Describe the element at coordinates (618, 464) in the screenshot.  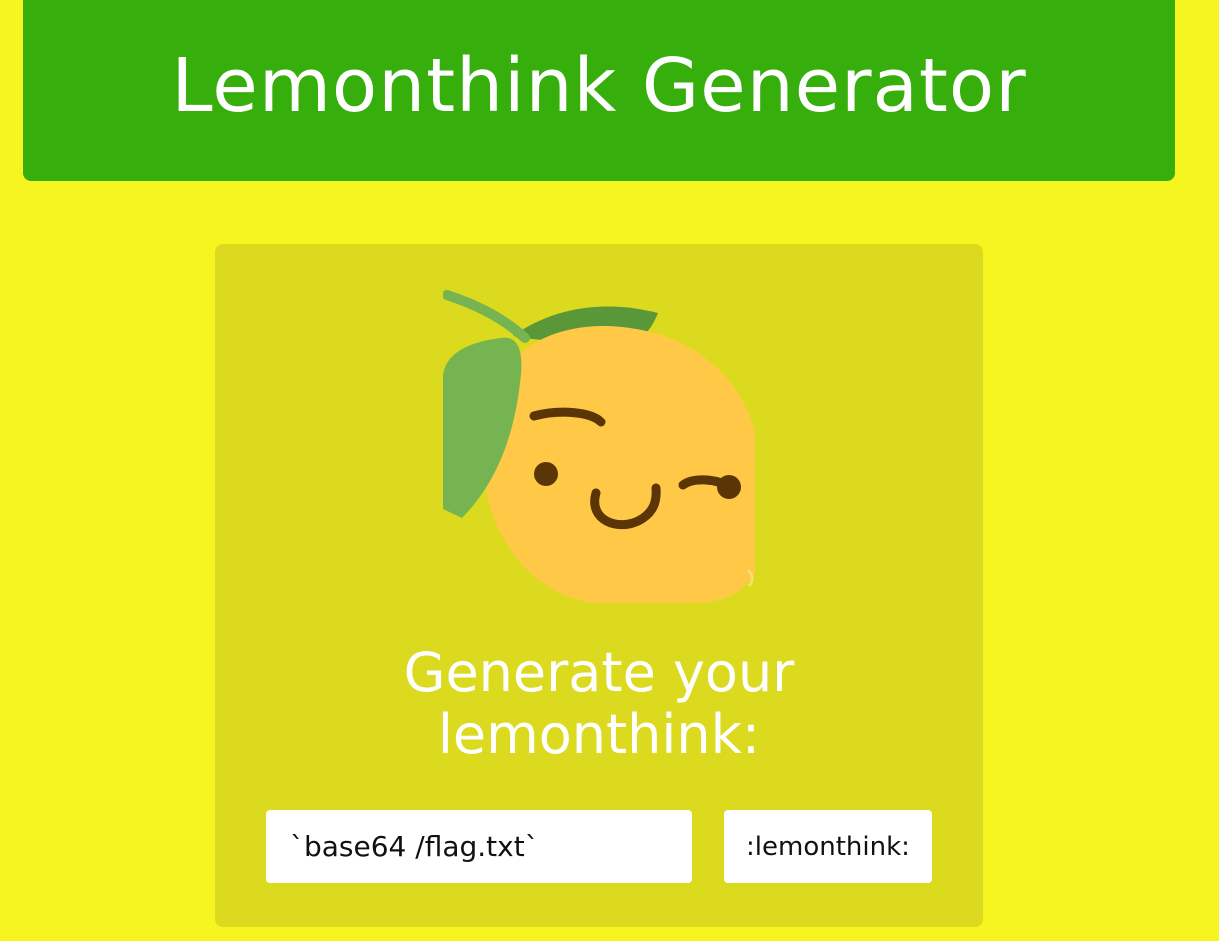
I see `lemon-body` at that location.